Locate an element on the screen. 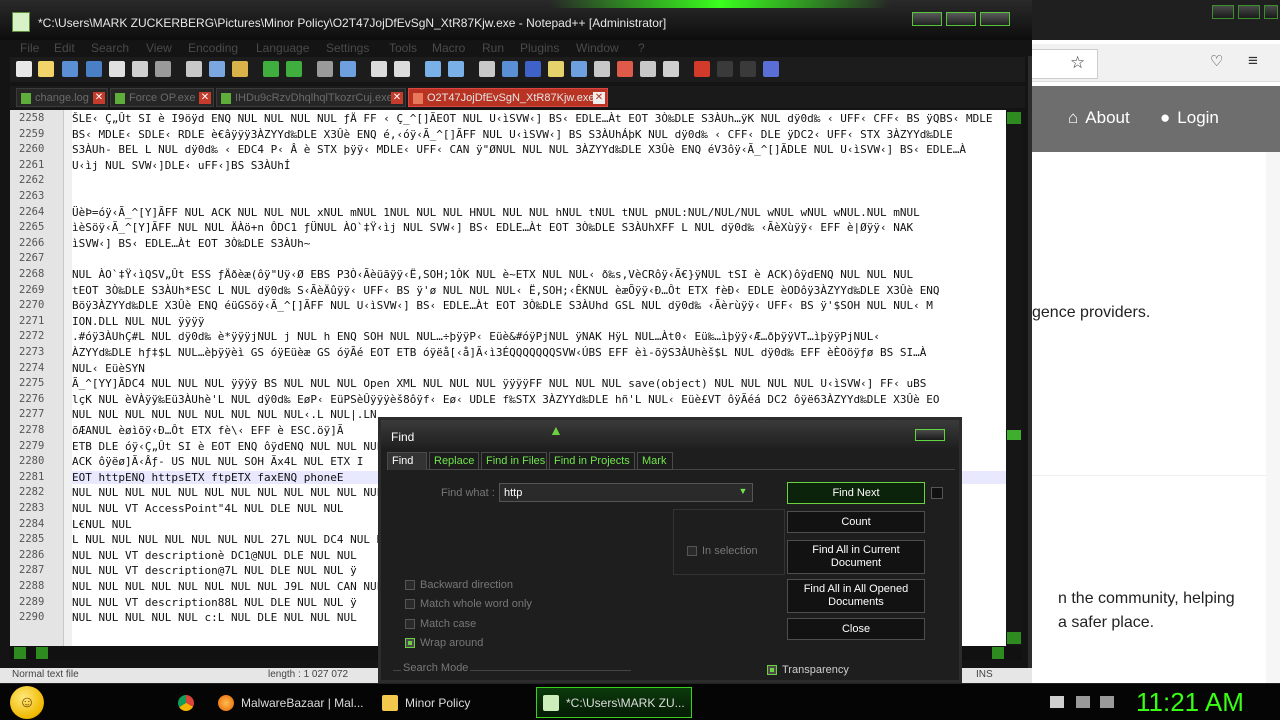 This screenshot has width=1280, height=720. find-icon is located at coordinates (325, 69).